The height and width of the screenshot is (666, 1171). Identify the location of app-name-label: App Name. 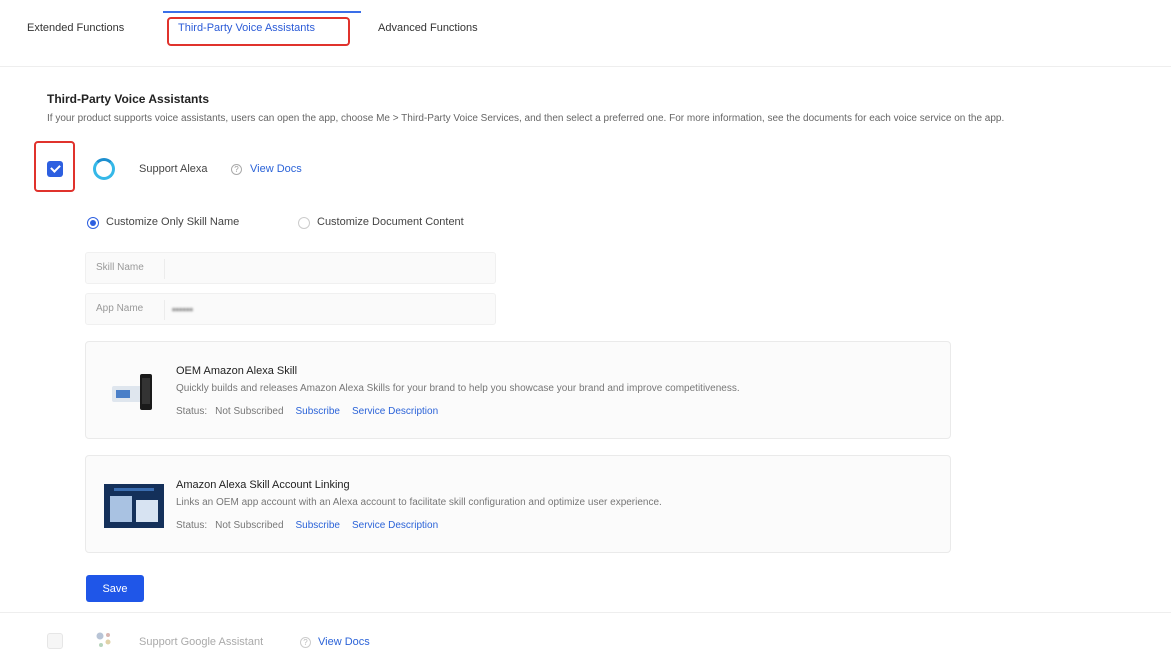
(120, 308).